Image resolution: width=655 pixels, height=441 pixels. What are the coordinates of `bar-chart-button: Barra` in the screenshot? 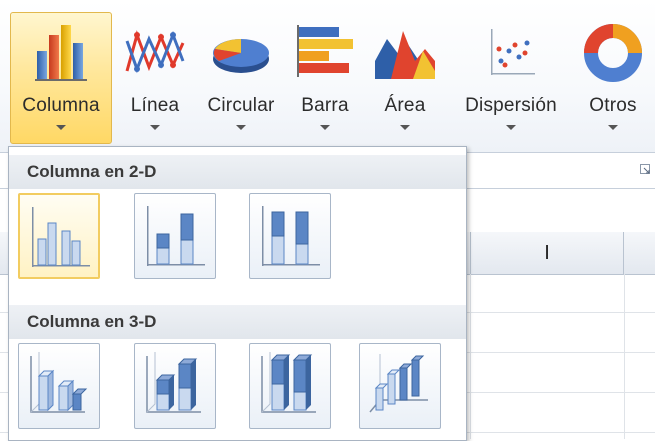 It's located at (325, 78).